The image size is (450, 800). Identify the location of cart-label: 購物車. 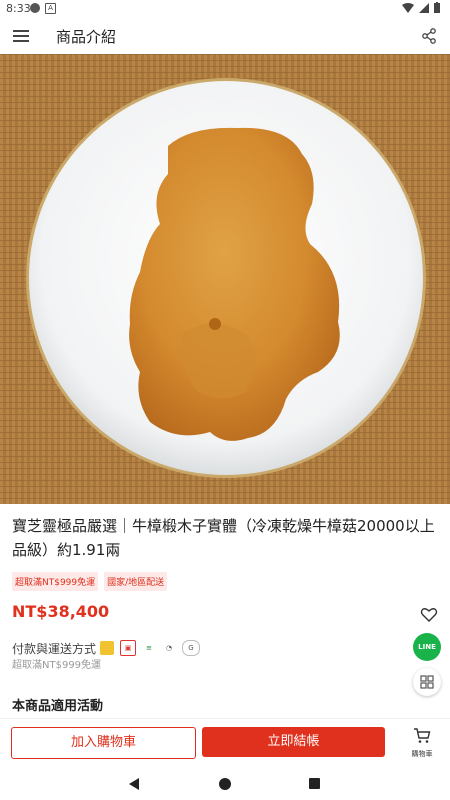
(422, 754).